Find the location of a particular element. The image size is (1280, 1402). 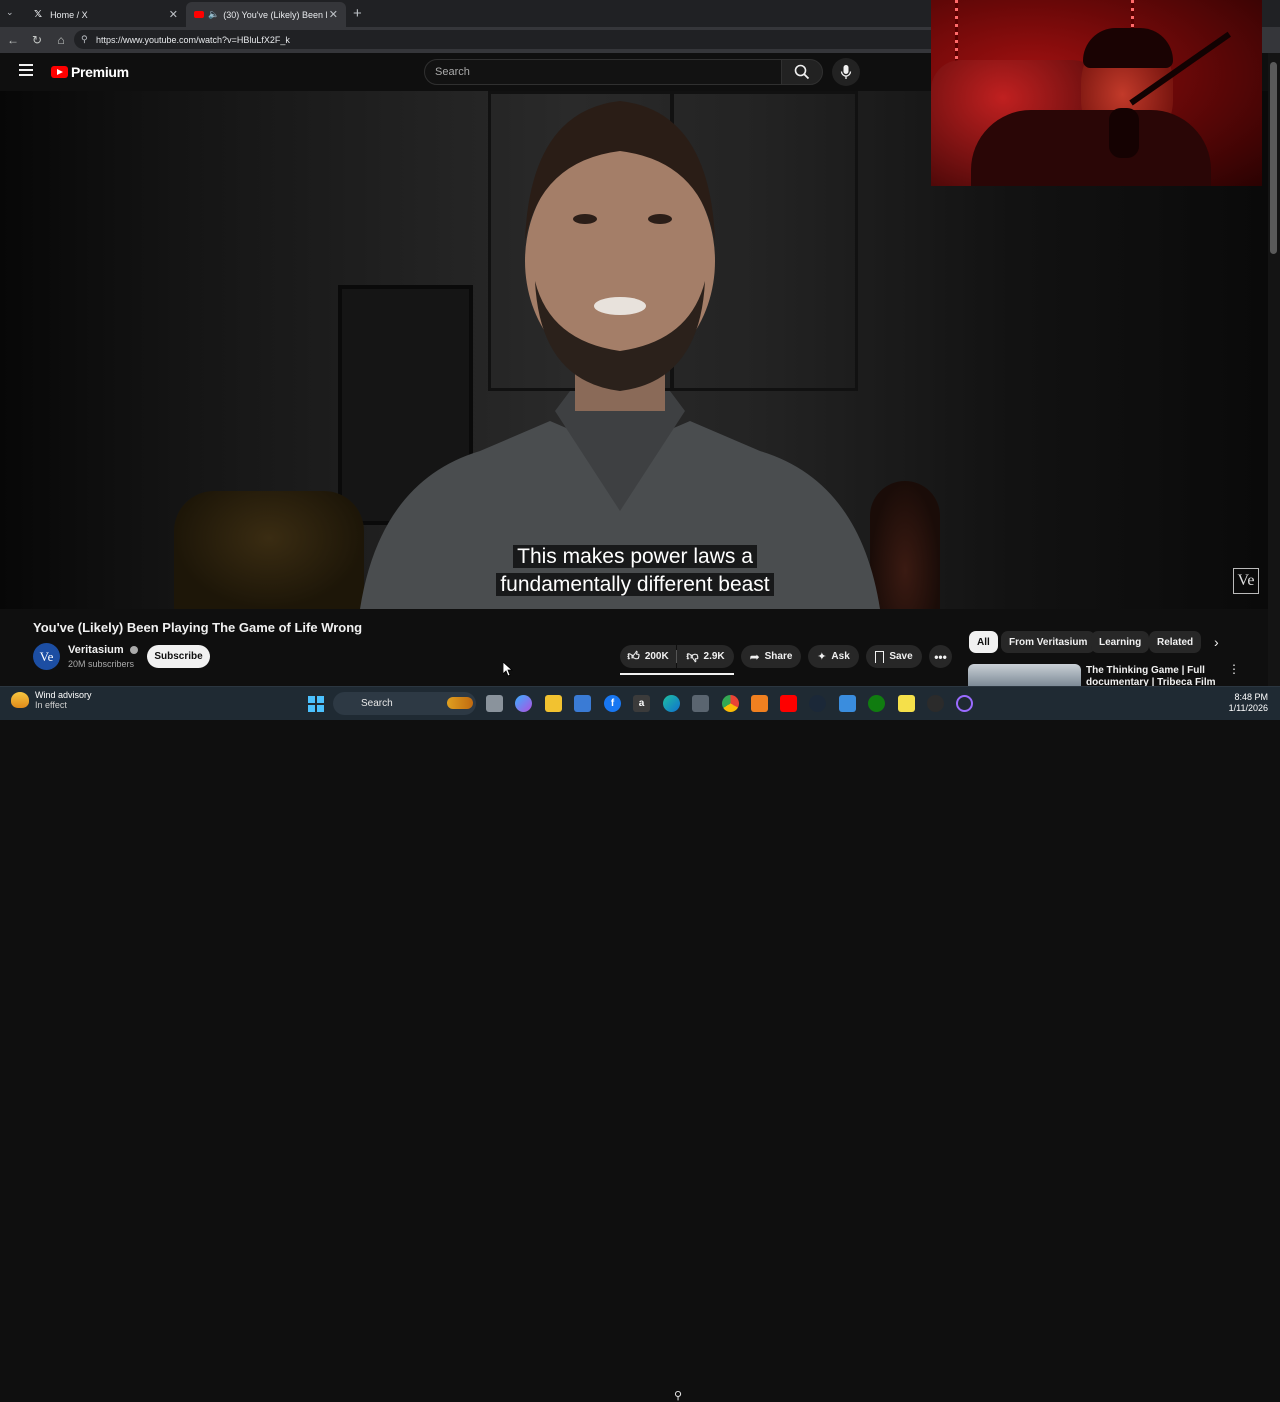

microsoft-store-icon is located at coordinates (582, 703).